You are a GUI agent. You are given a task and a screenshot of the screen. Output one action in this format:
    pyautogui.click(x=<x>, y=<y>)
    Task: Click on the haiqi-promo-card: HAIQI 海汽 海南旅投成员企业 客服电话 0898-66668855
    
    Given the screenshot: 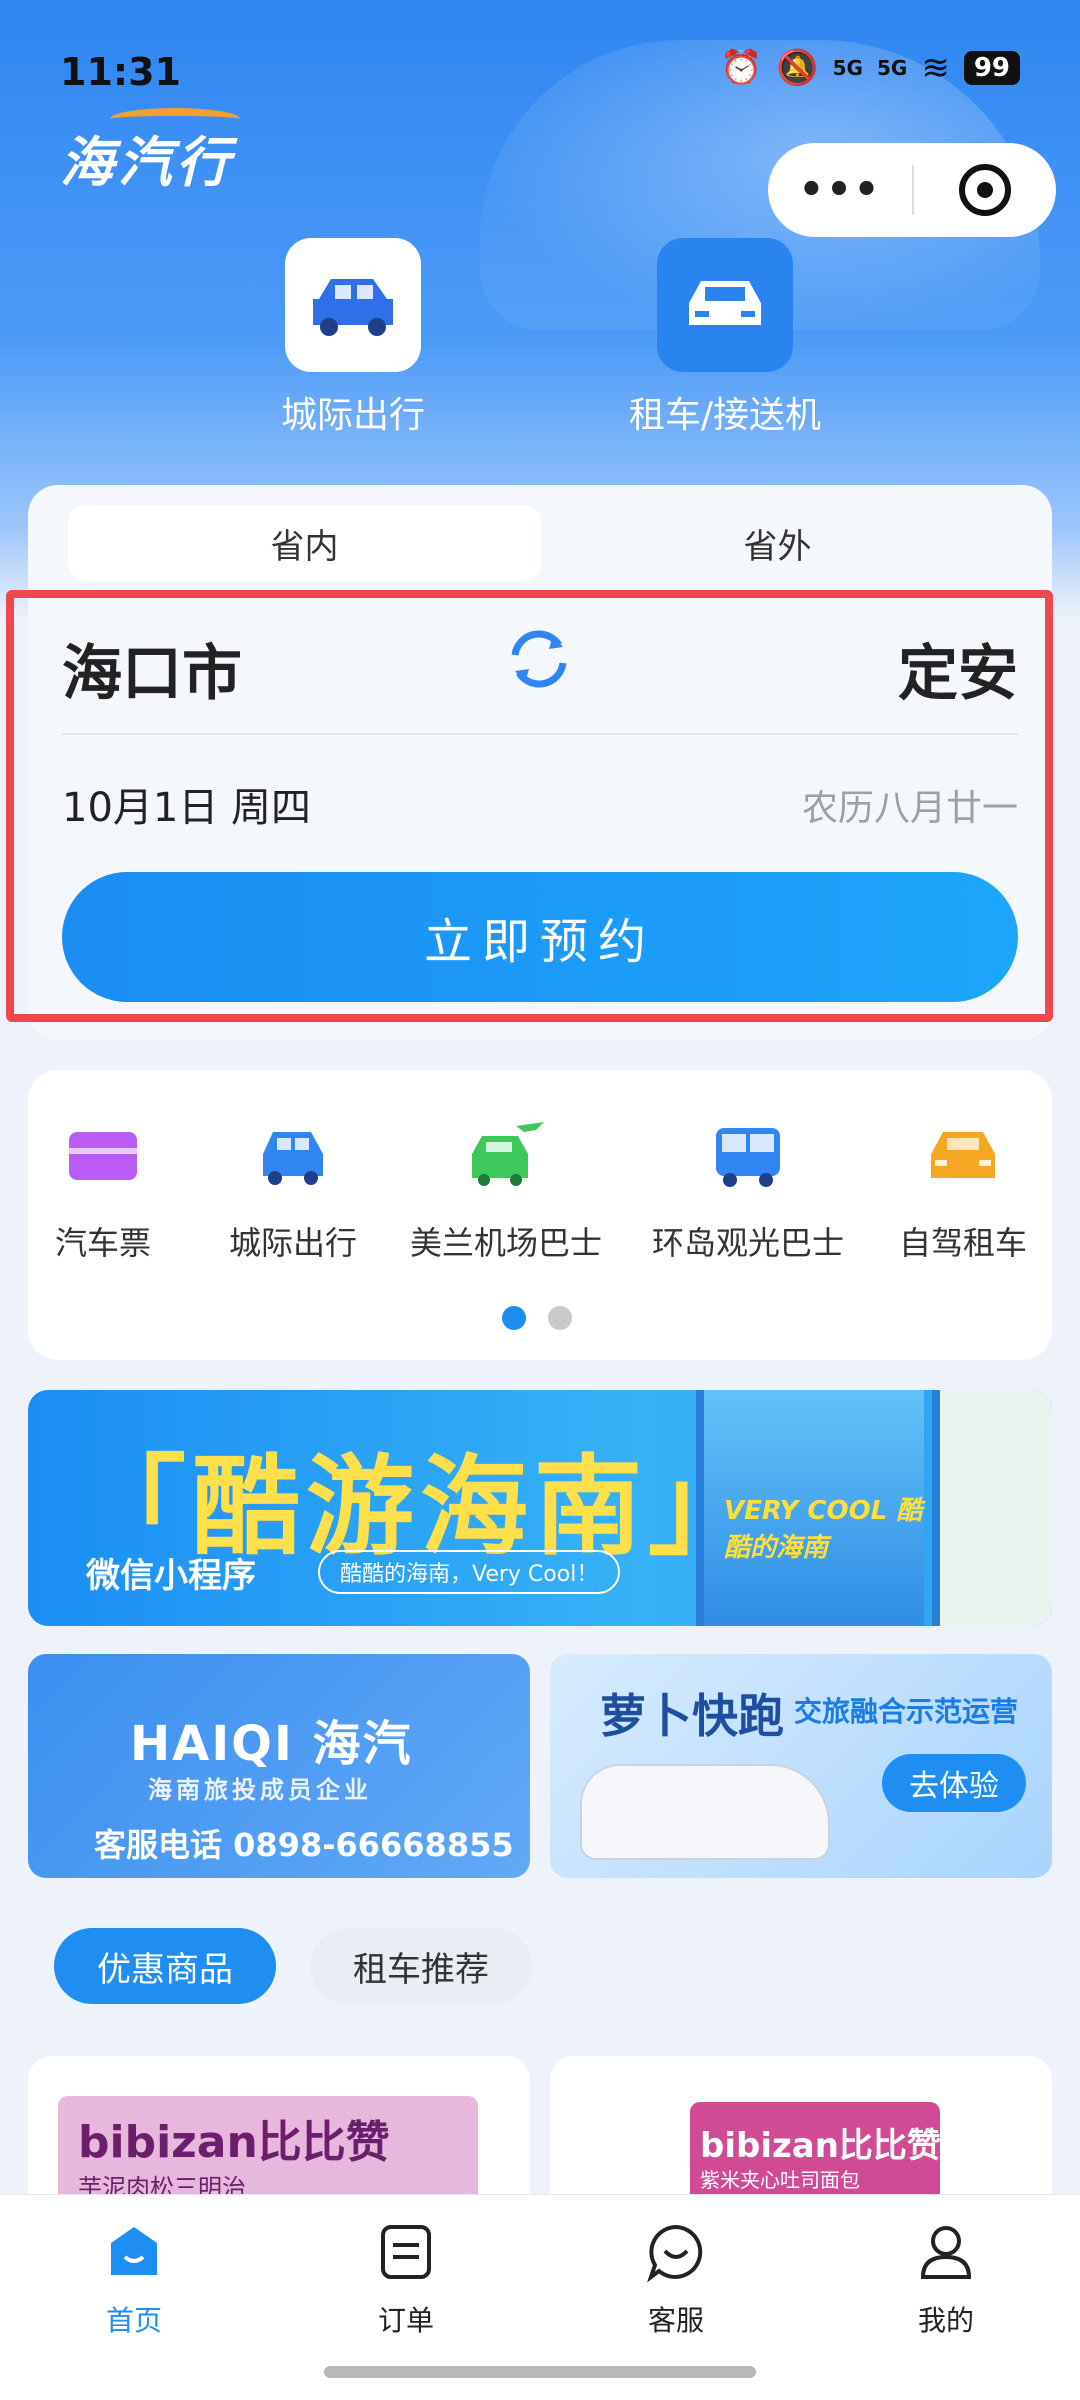 What is the action you would take?
    pyautogui.click(x=279, y=1766)
    